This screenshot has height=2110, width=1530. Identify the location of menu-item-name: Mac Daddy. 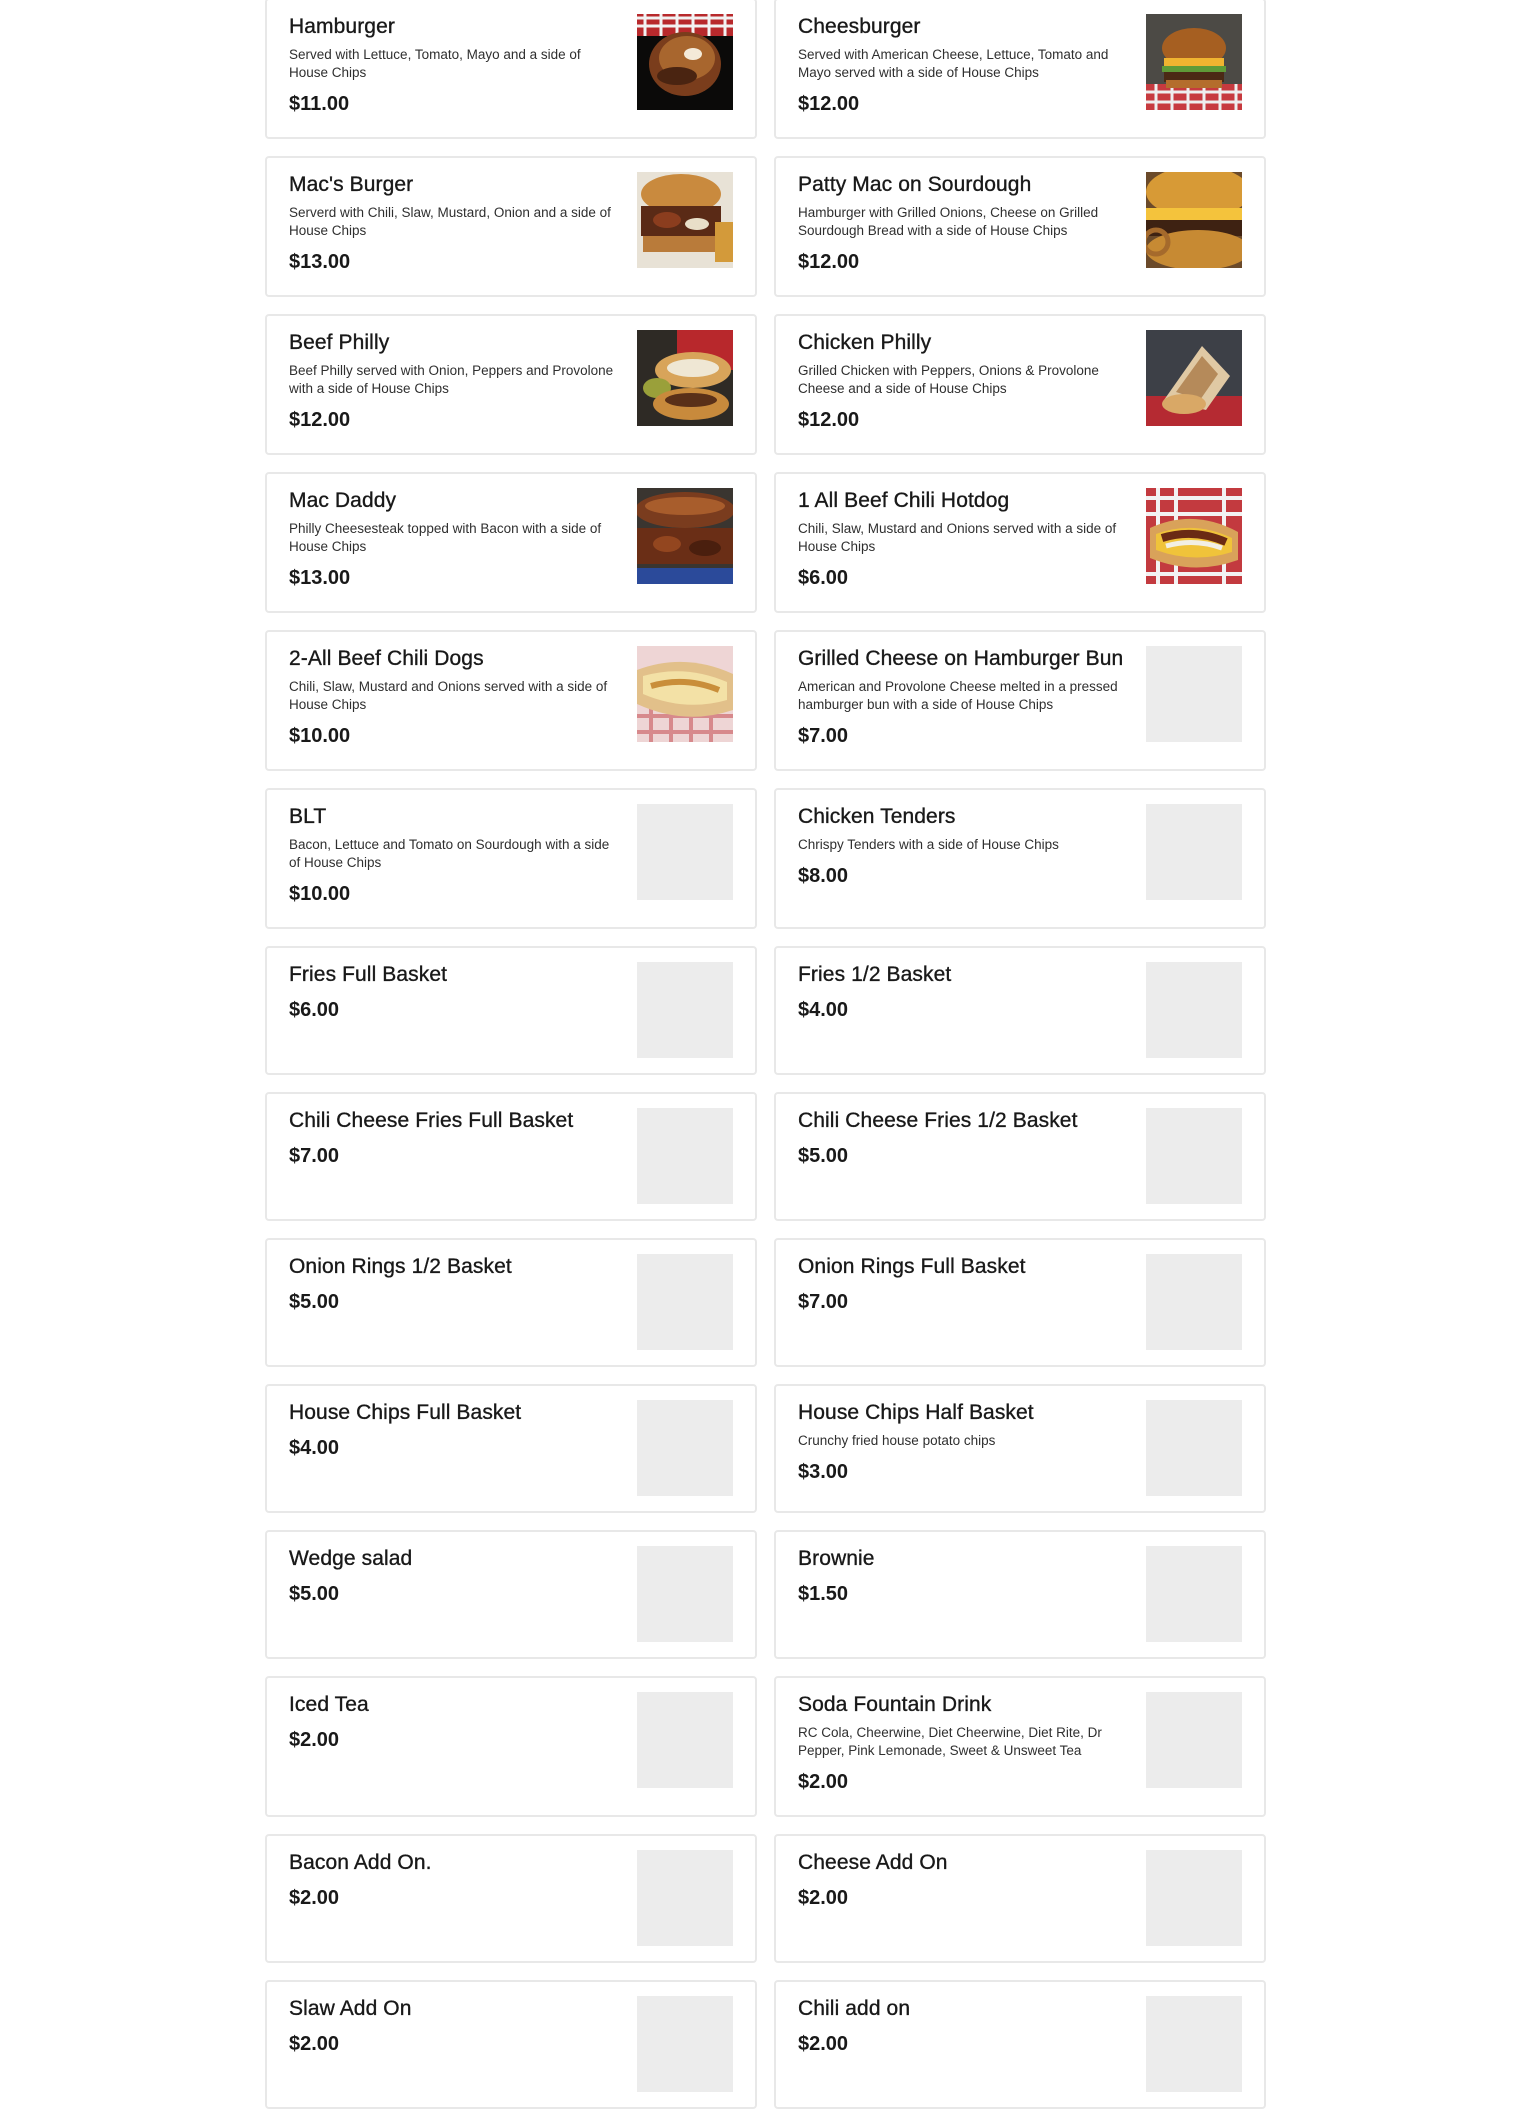
(343, 500).